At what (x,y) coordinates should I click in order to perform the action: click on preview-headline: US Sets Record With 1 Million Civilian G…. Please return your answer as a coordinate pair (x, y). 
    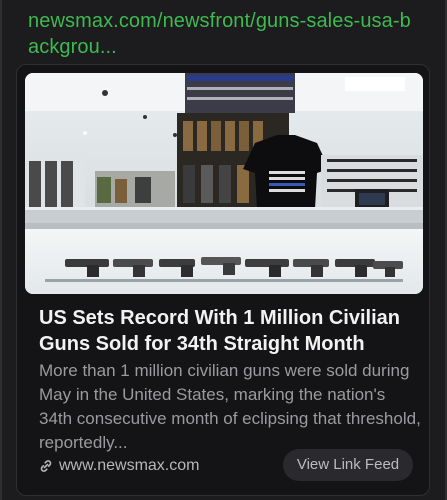
    Looking at the image, I should click on (229, 331).